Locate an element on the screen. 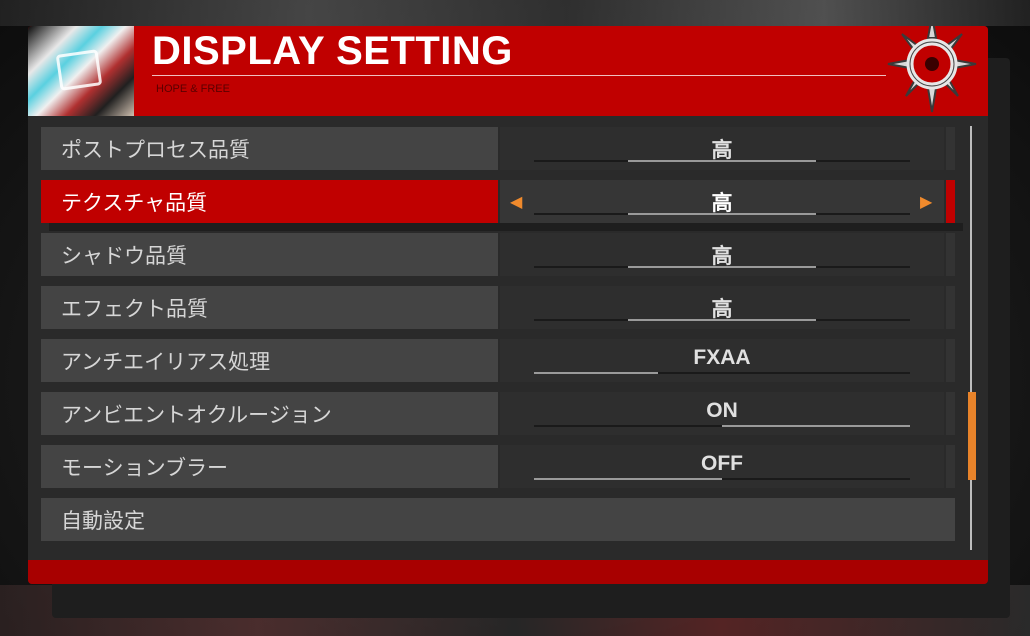  header-artwork is located at coordinates (81, 71).